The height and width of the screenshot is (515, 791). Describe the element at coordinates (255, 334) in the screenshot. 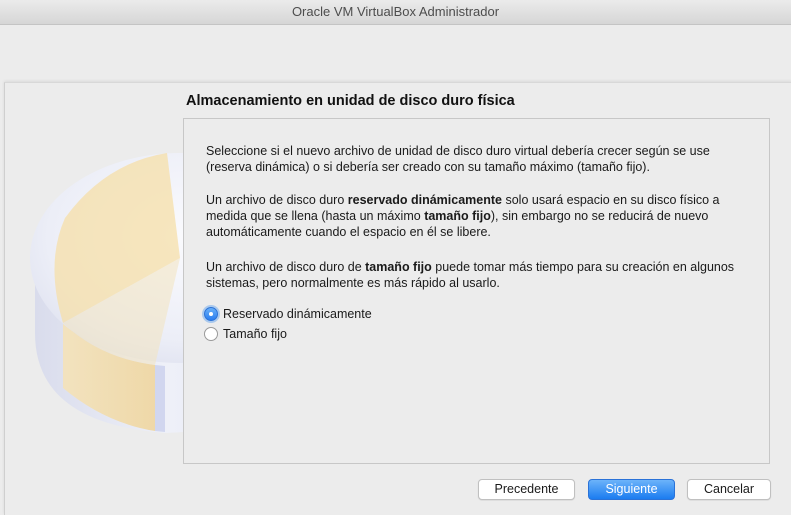

I see `option-label: Tamaño fijo` at that location.